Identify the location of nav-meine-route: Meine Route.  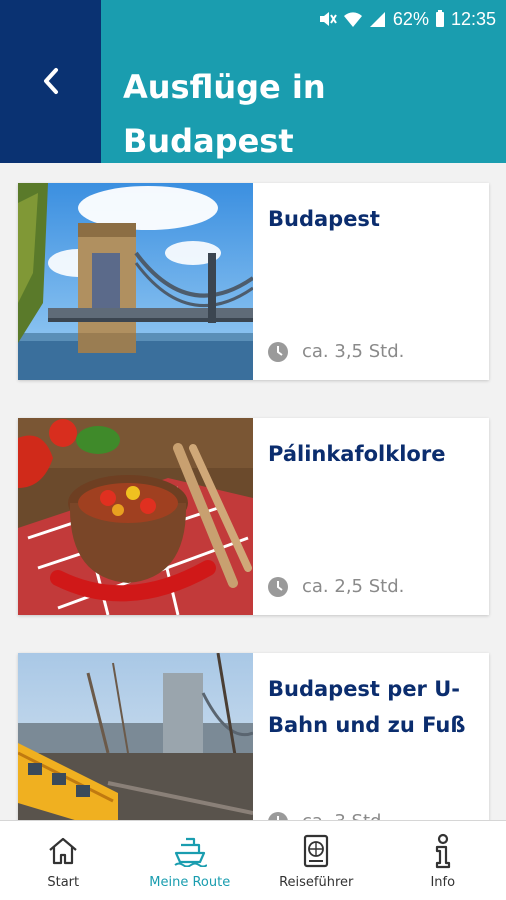
(190, 860).